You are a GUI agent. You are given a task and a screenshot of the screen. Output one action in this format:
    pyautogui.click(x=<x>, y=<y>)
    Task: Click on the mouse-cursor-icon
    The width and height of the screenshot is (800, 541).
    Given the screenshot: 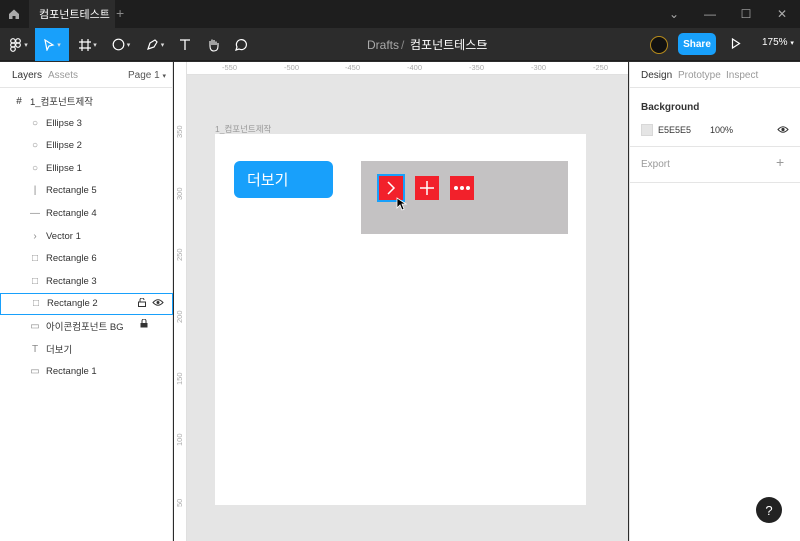 What is the action you would take?
    pyautogui.click(x=402, y=204)
    